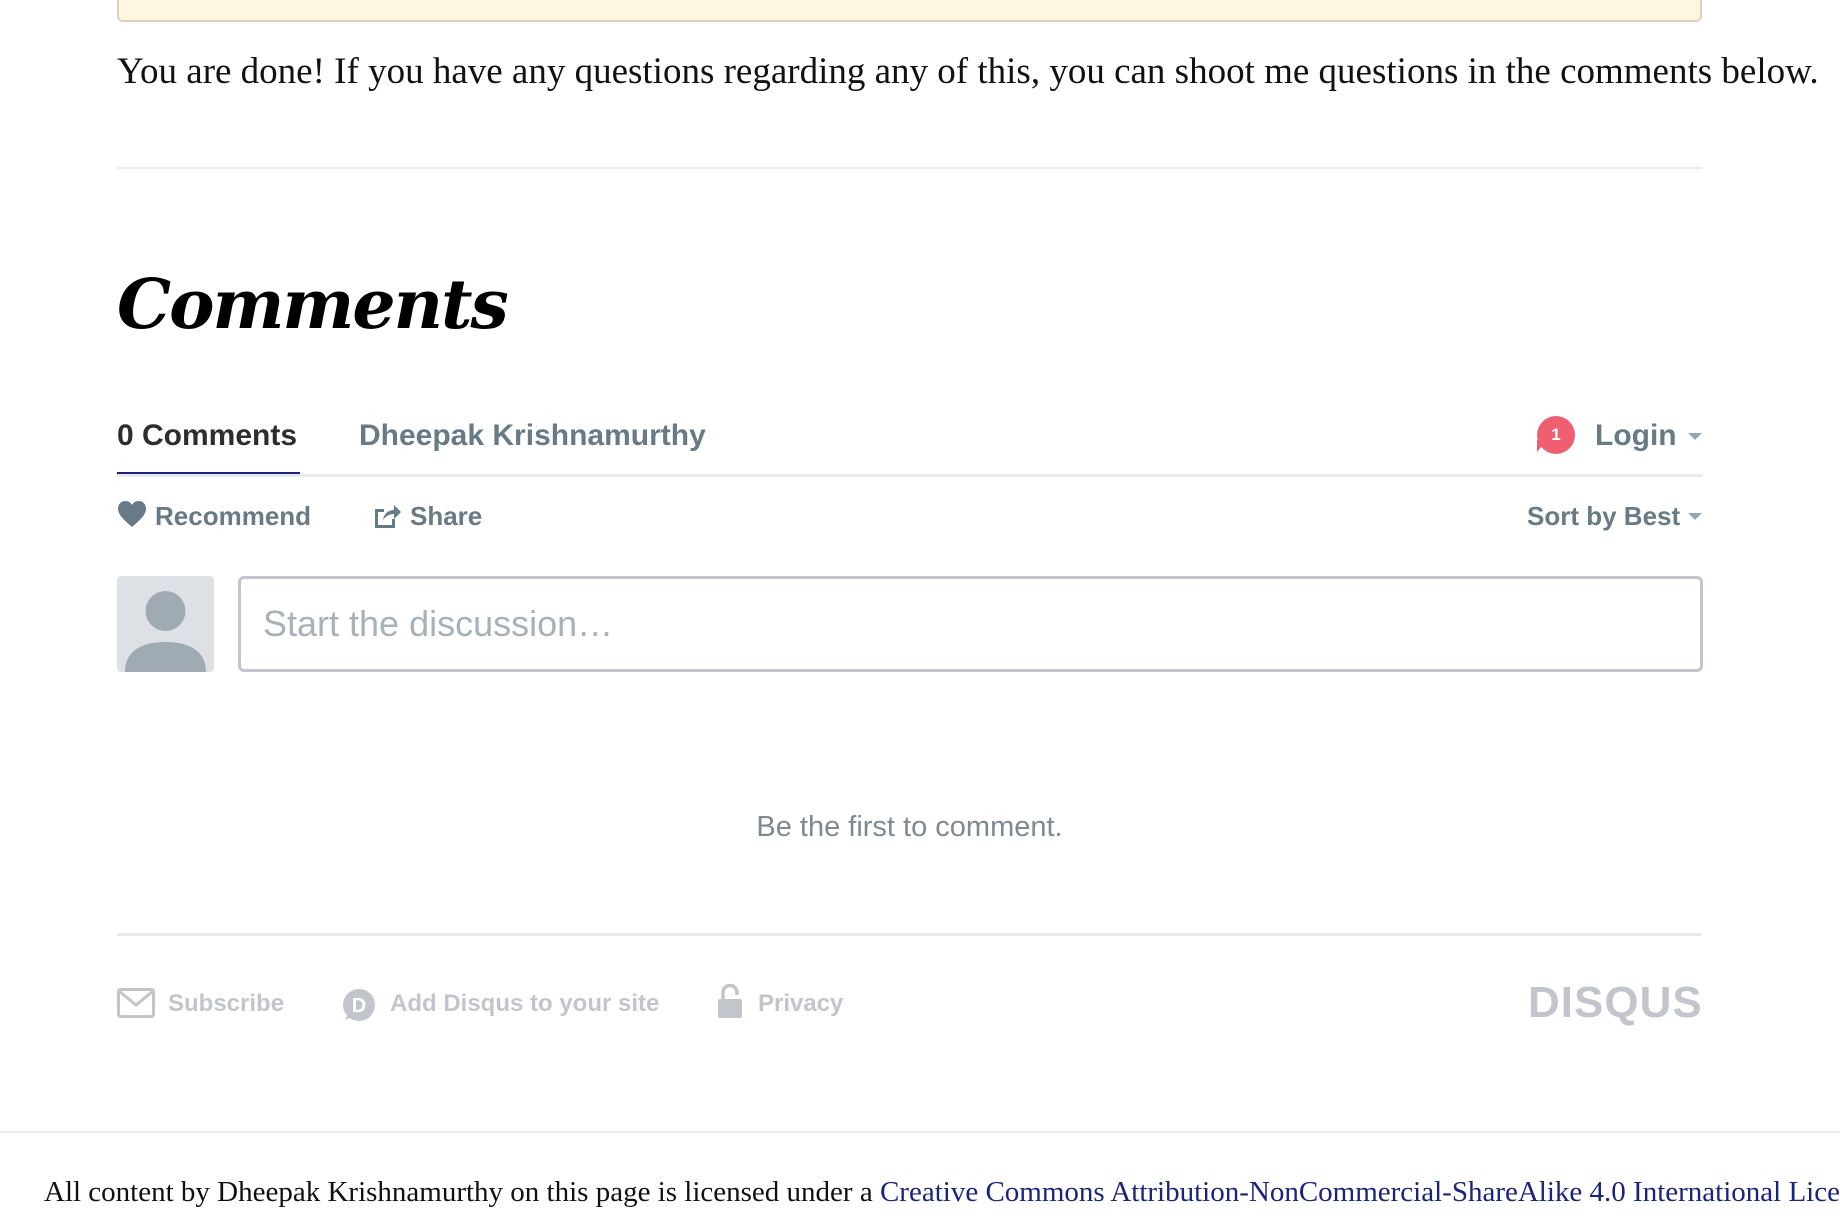  Describe the element at coordinates (730, 1003) in the screenshot. I see `lock-icon` at that location.